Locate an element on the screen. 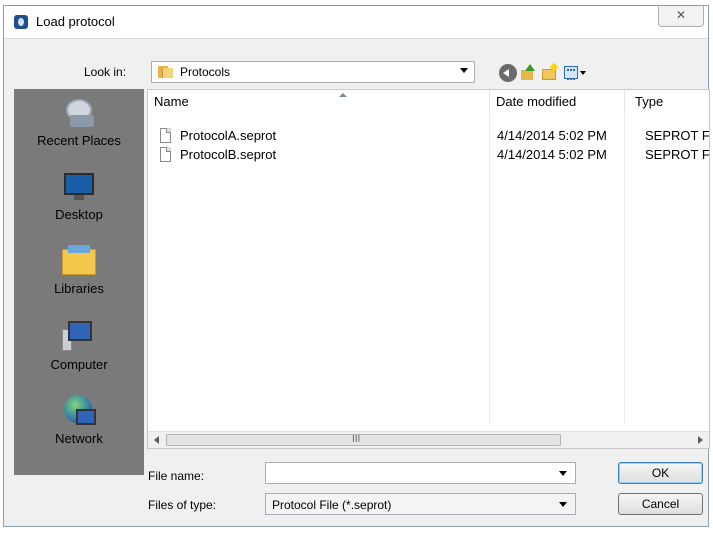  column-name-label: Name is located at coordinates (171, 101).